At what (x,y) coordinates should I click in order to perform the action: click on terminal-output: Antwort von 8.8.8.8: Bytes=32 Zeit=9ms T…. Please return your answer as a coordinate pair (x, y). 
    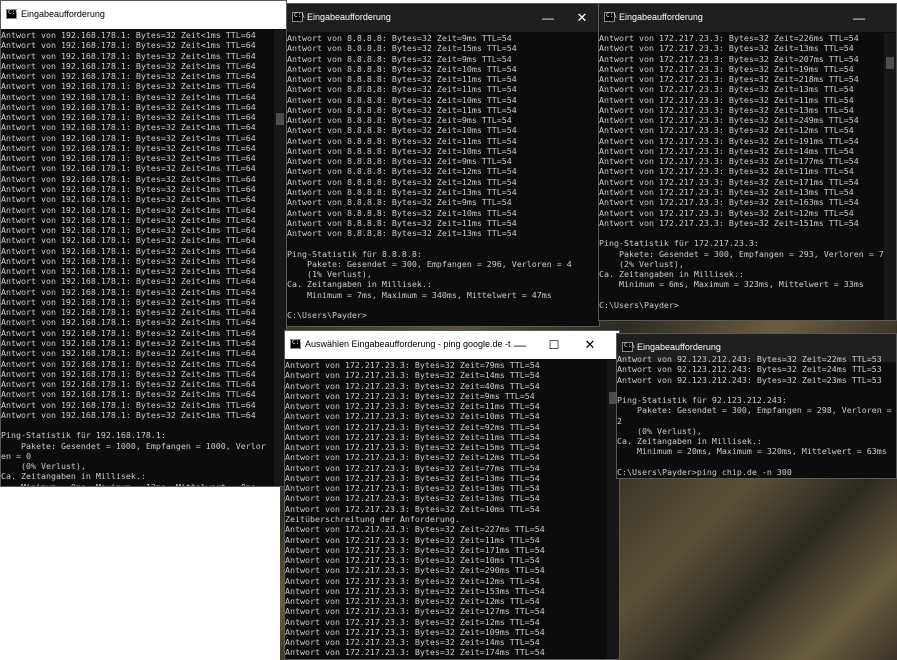
    Looking at the image, I should click on (437, 179).